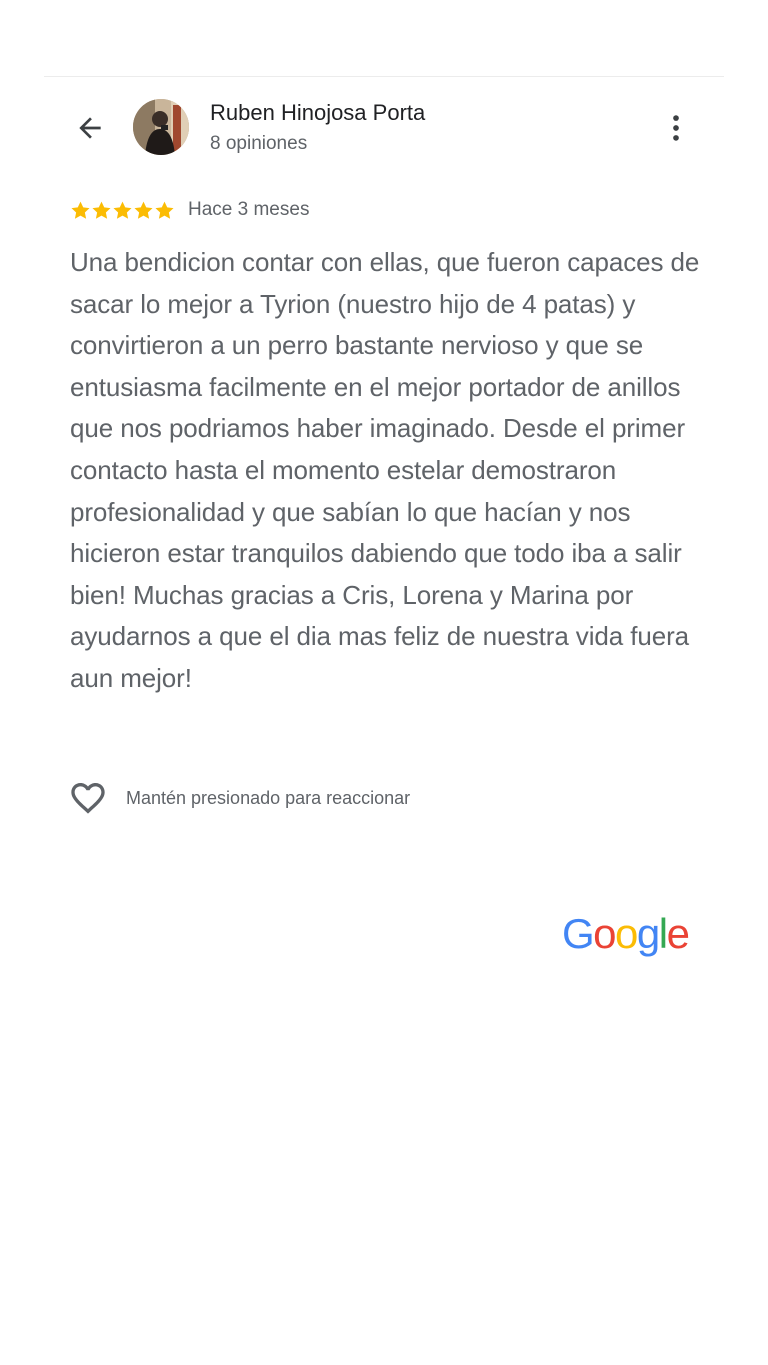 This screenshot has height=1365, width=768. Describe the element at coordinates (259, 143) in the screenshot. I see `reviewer-review-count: 8 opiniones` at that location.